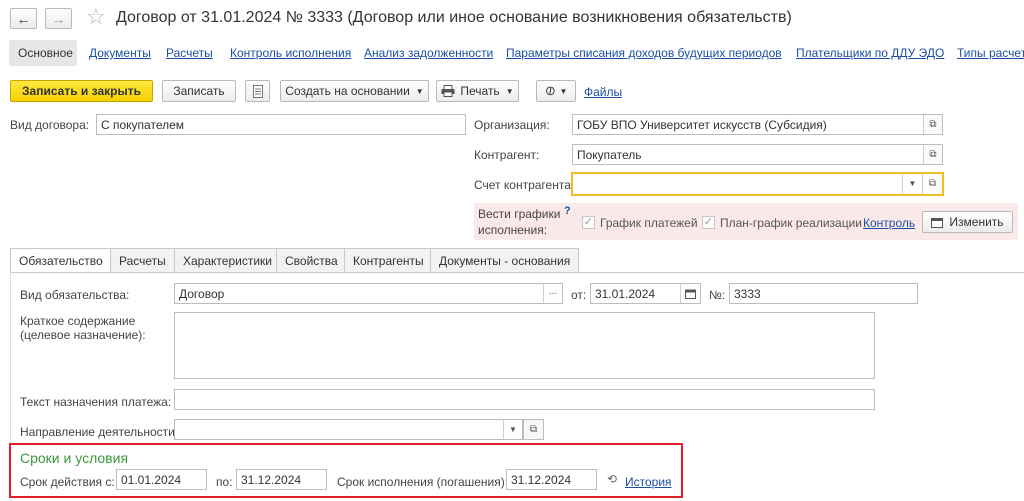  What do you see at coordinates (549, 90) in the screenshot?
I see `paperclip-icon: ⊘` at bounding box center [549, 90].